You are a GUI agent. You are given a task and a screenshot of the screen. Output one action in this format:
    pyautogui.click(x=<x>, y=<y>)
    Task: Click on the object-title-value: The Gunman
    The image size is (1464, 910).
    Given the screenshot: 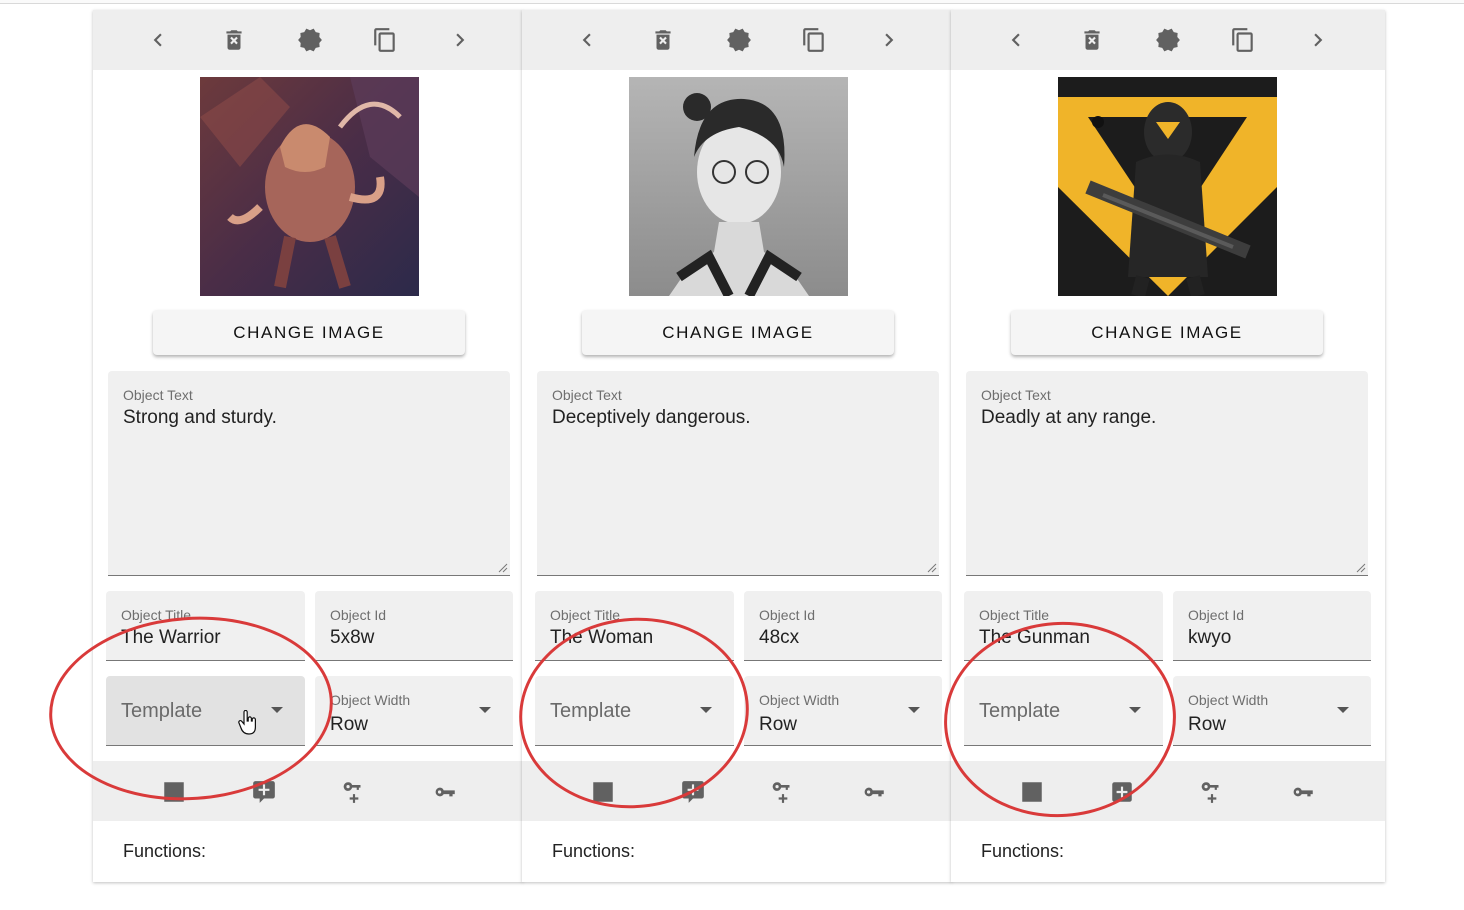 What is the action you would take?
    pyautogui.click(x=1034, y=638)
    